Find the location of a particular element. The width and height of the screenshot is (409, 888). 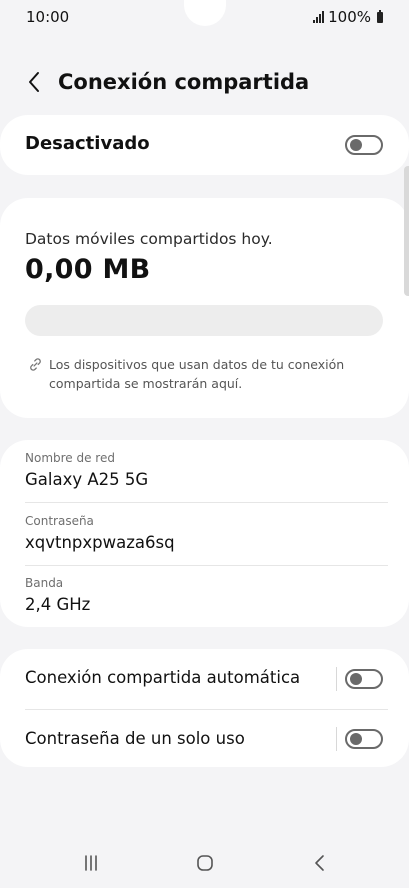

network-name-row: Nombre de red Galaxy A25 5G is located at coordinates (204, 471).